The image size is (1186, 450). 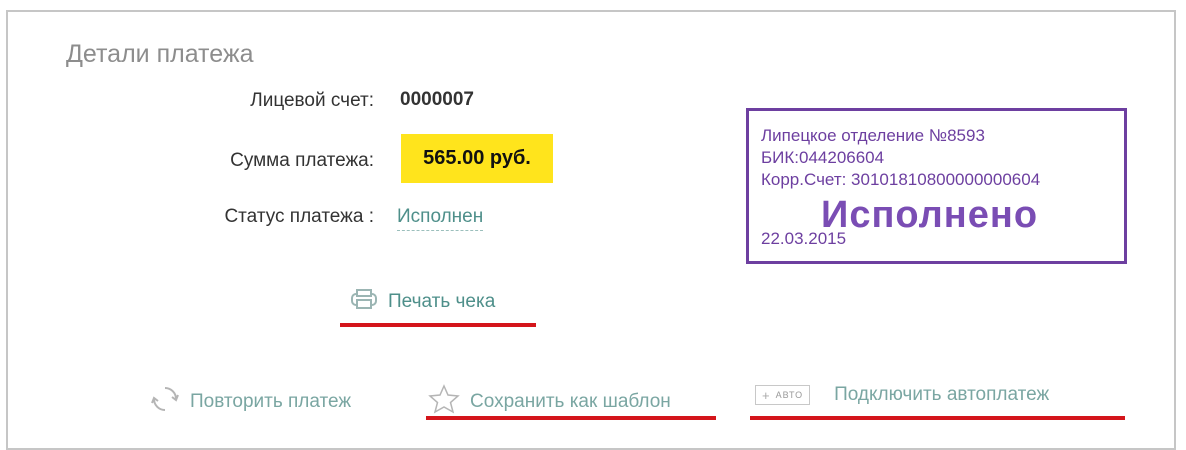 What do you see at coordinates (312, 100) in the screenshot?
I see `account-label: Лицевой счет:` at bounding box center [312, 100].